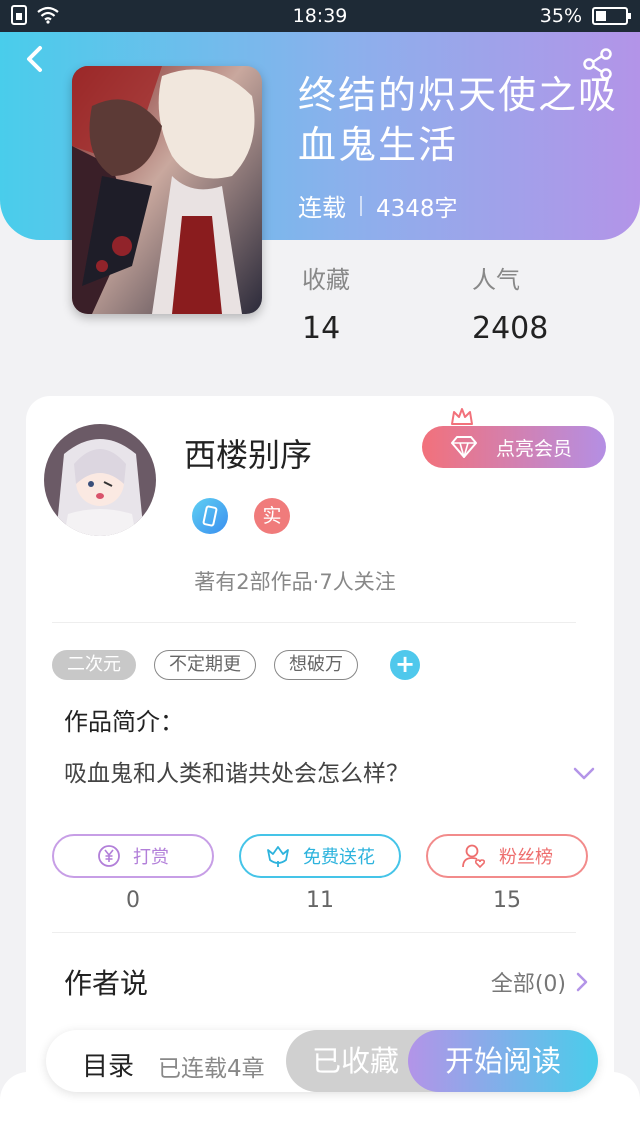  I want to click on fan-count: 15, so click(507, 900).